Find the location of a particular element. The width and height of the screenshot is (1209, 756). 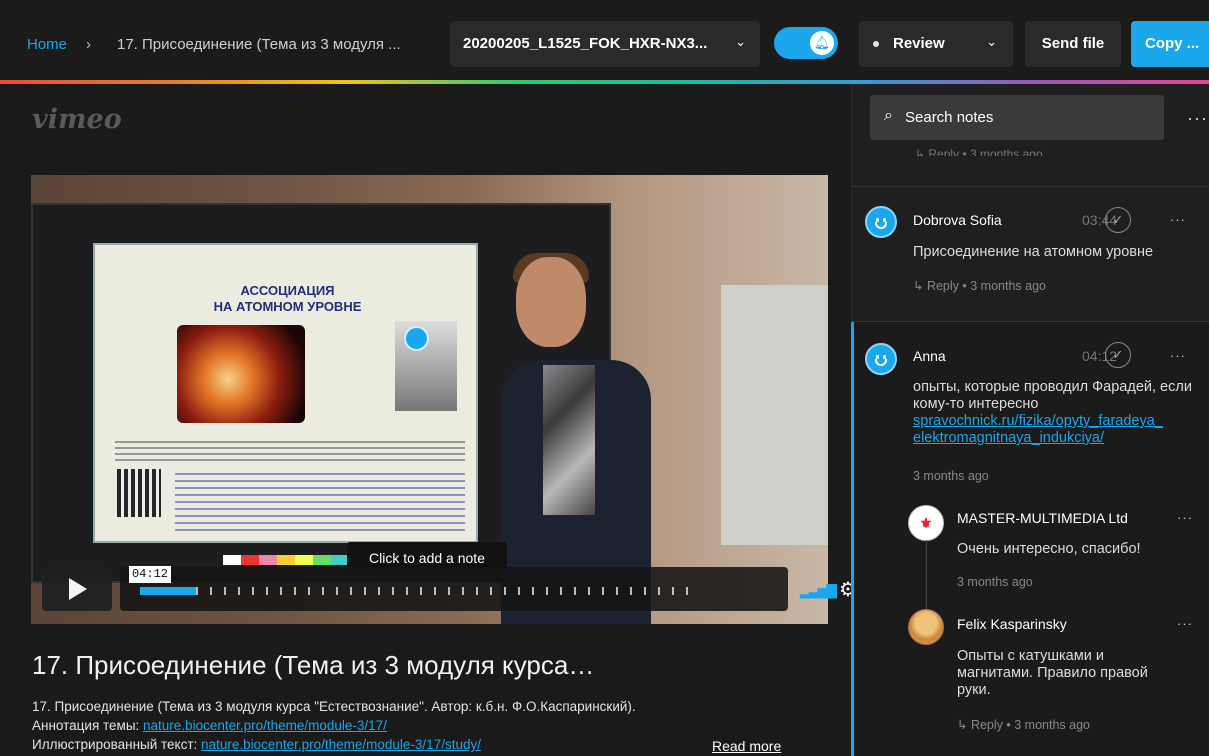

slide-text is located at coordinates (290, 452).